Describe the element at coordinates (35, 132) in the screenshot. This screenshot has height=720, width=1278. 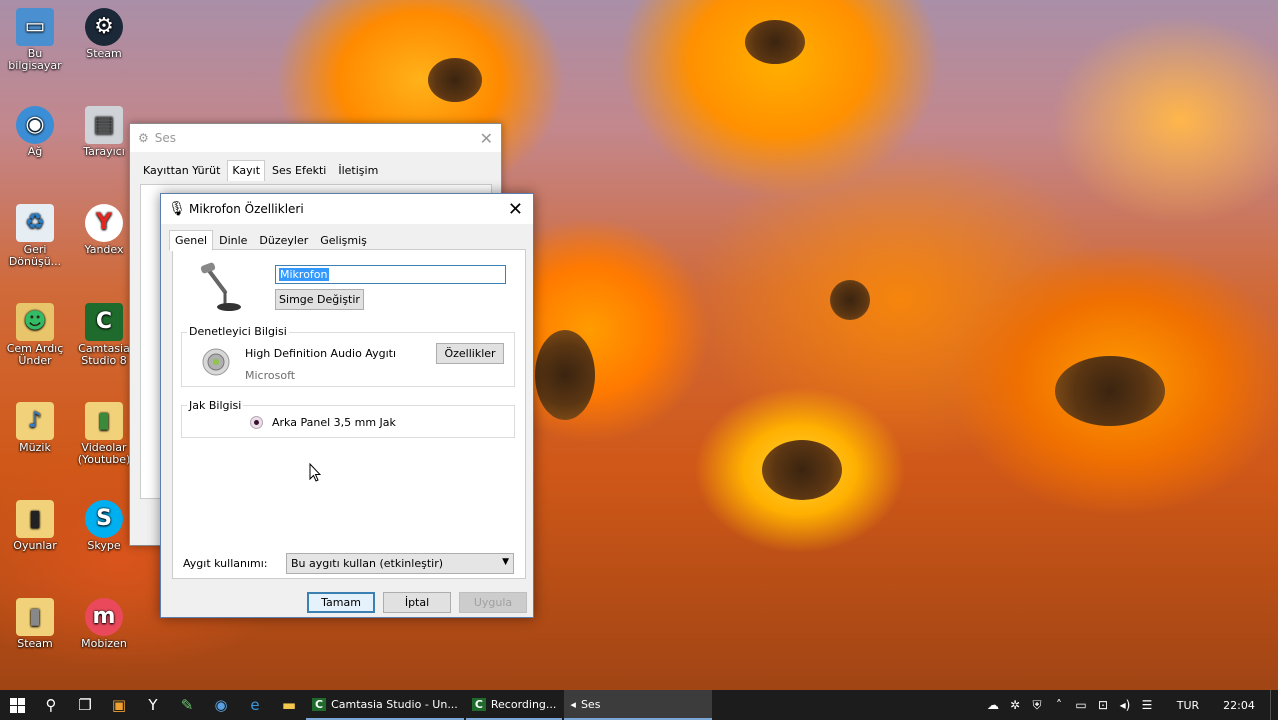
I see `desktop-icon-network: ◉ Ağ` at that location.